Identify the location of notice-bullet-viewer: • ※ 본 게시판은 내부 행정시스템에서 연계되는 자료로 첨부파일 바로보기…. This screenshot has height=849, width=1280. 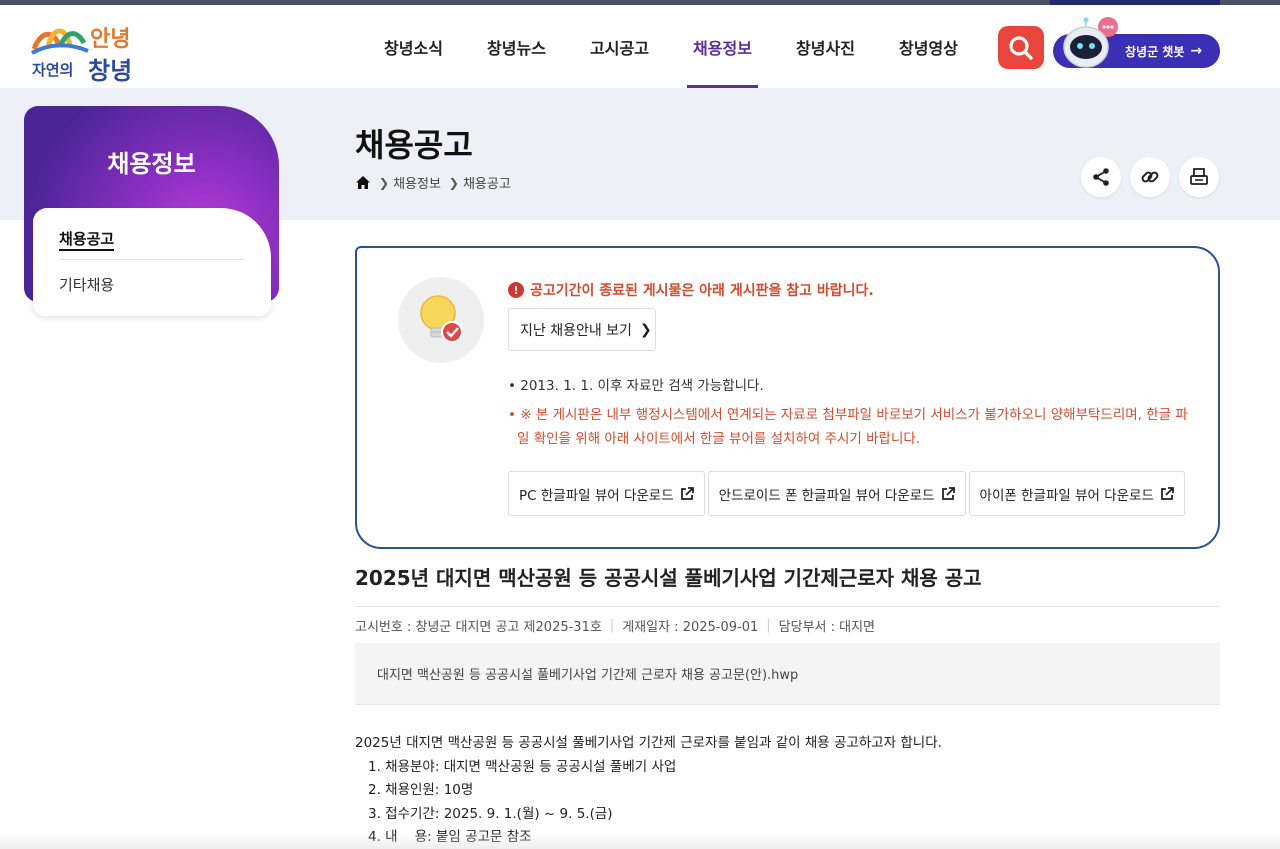
(848, 427).